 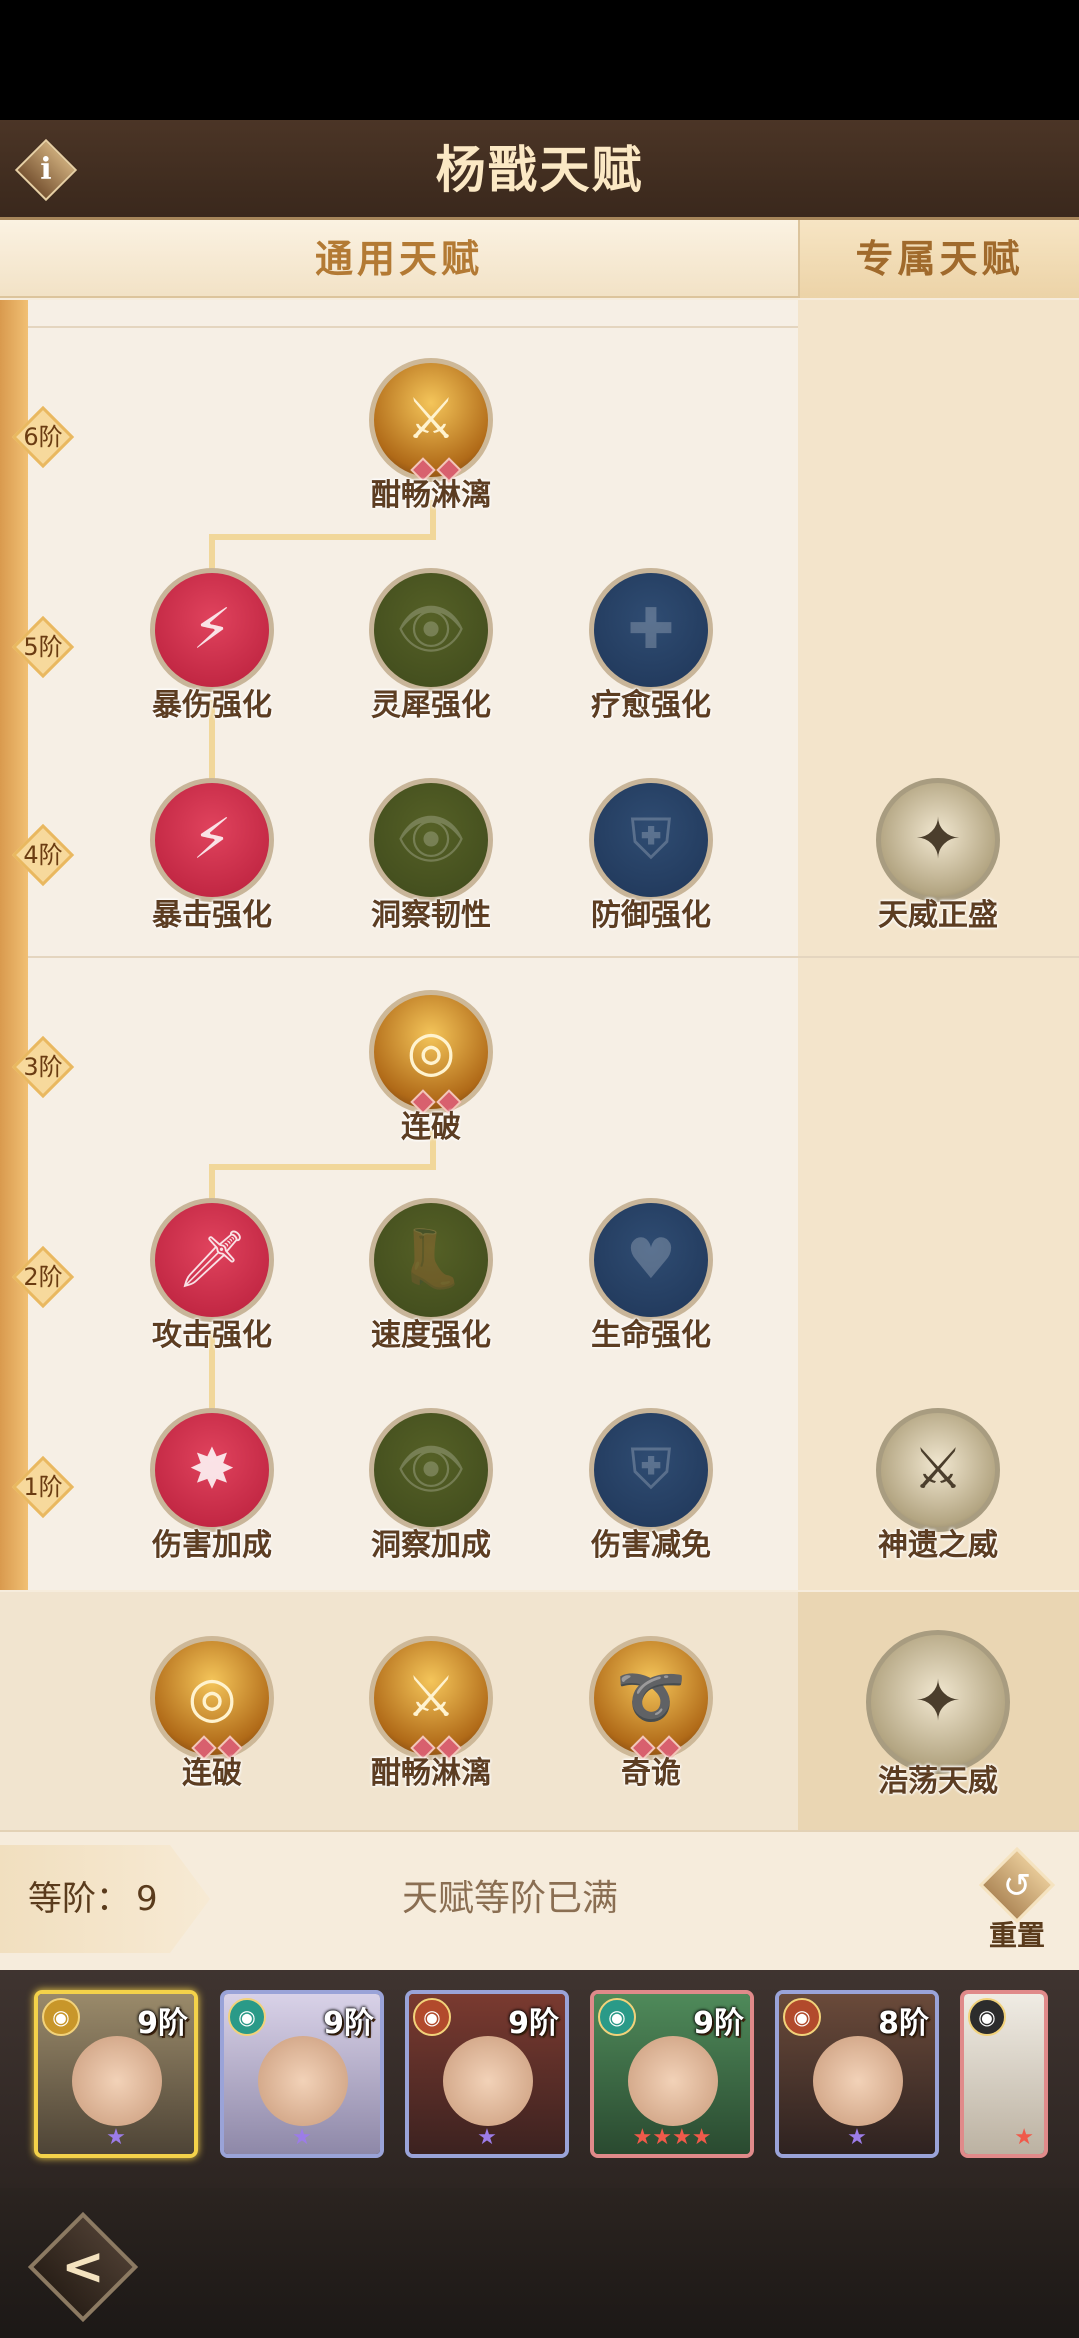 I want to click on talent-label: 浩荡天威, so click(x=938, y=1781).